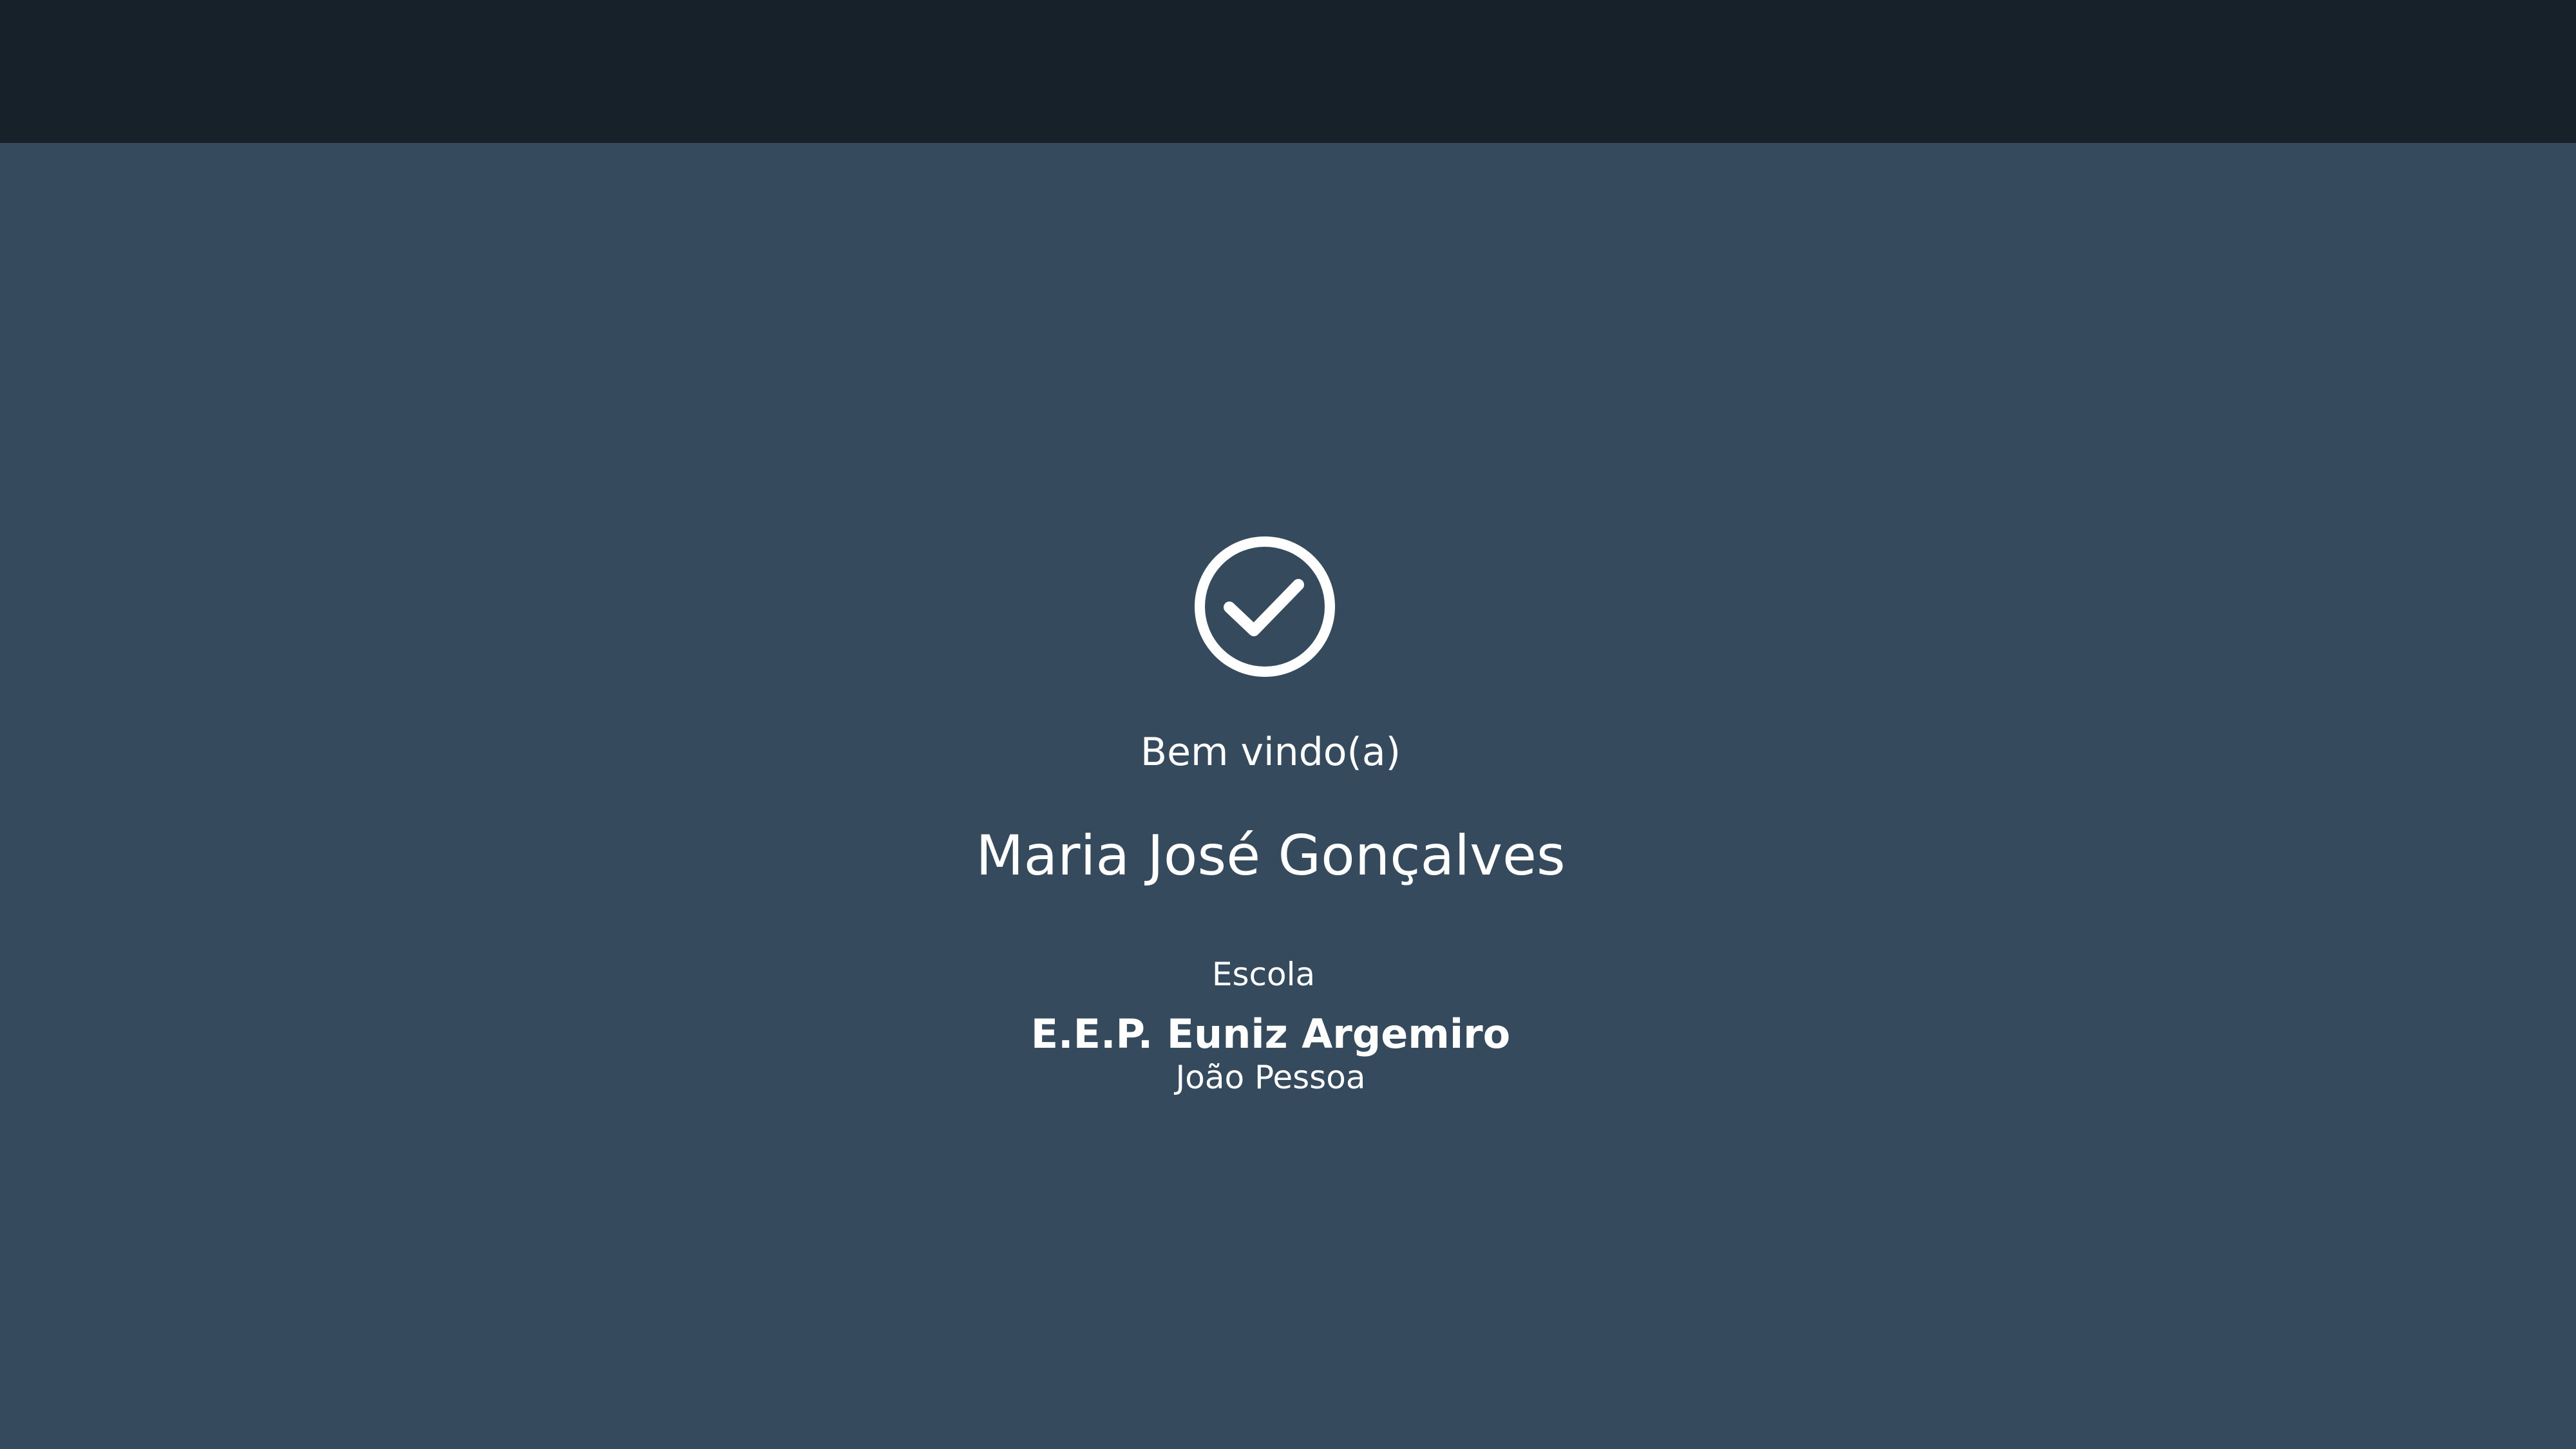 Image resolution: width=2576 pixels, height=1449 pixels. What do you see at coordinates (1271, 856) in the screenshot?
I see `user-name: Maria José Gonçalves` at bounding box center [1271, 856].